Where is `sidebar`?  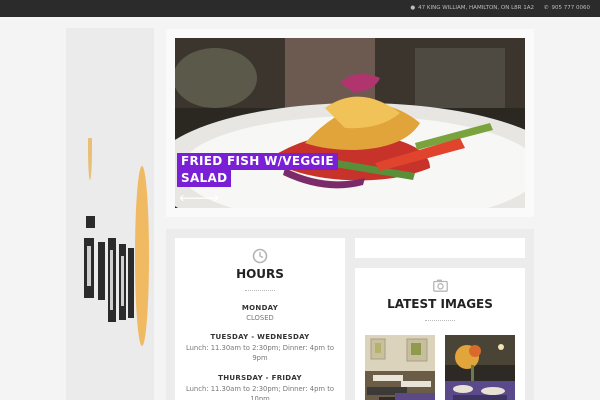
sidebar is located at coordinates (110, 214).